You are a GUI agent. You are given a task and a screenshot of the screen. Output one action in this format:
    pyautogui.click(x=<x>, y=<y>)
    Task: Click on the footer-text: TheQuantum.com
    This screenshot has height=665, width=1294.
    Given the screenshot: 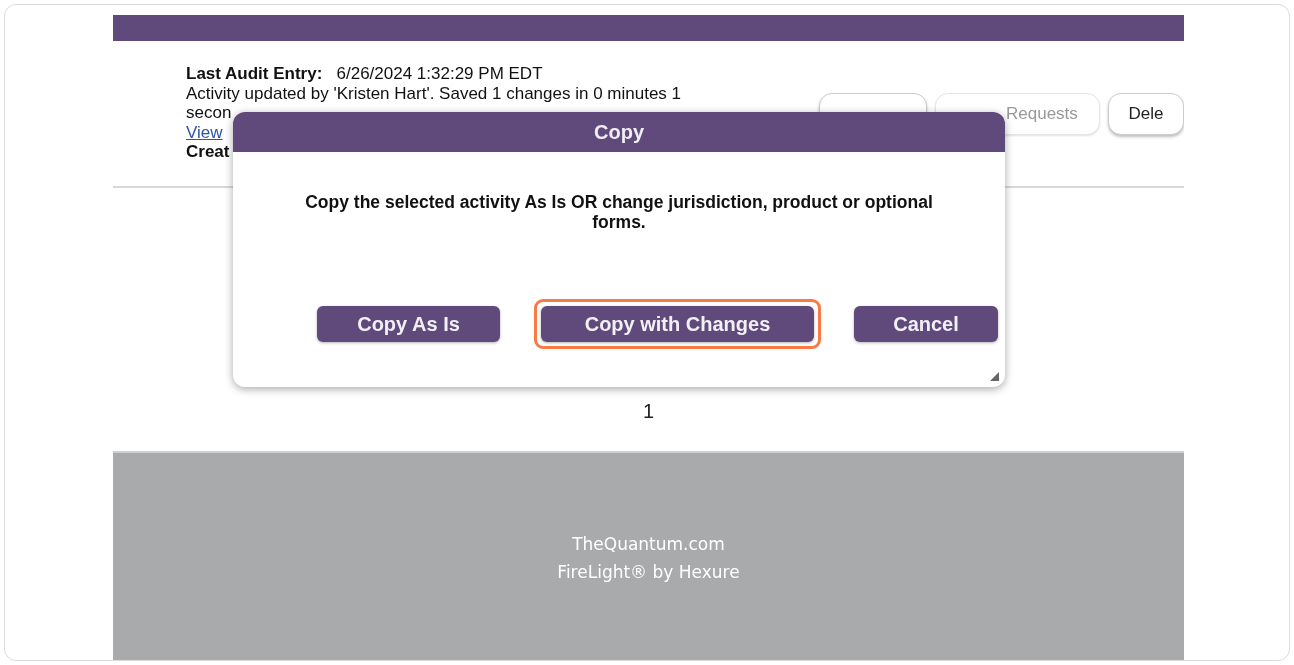 What is the action you would take?
    pyautogui.click(x=648, y=544)
    